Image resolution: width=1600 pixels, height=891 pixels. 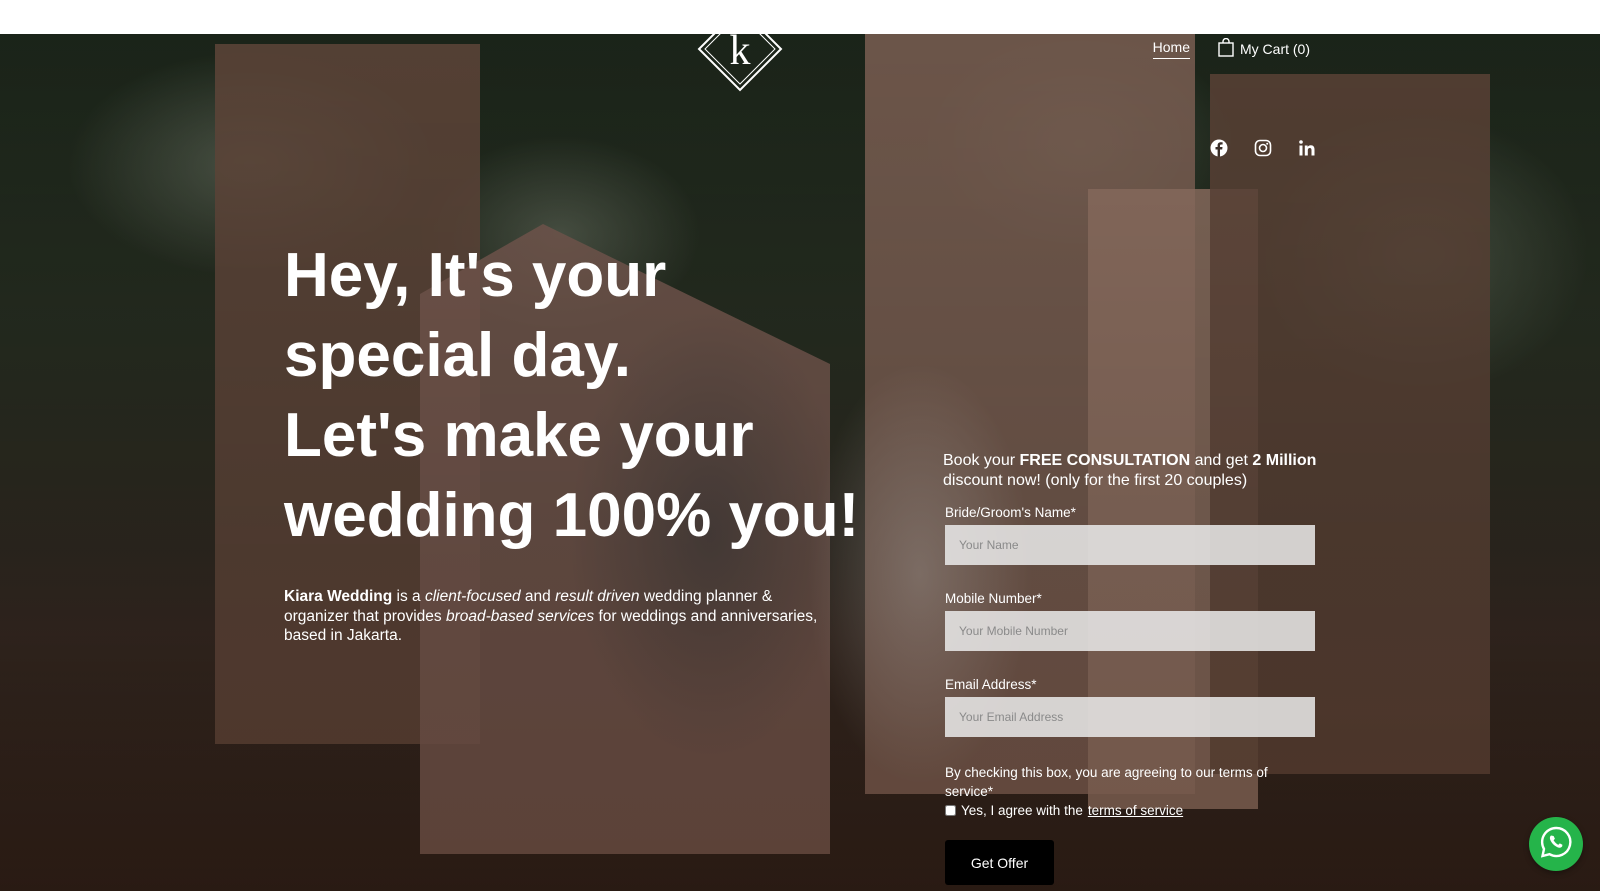 What do you see at coordinates (1130, 545) in the screenshot?
I see `name-field` at bounding box center [1130, 545].